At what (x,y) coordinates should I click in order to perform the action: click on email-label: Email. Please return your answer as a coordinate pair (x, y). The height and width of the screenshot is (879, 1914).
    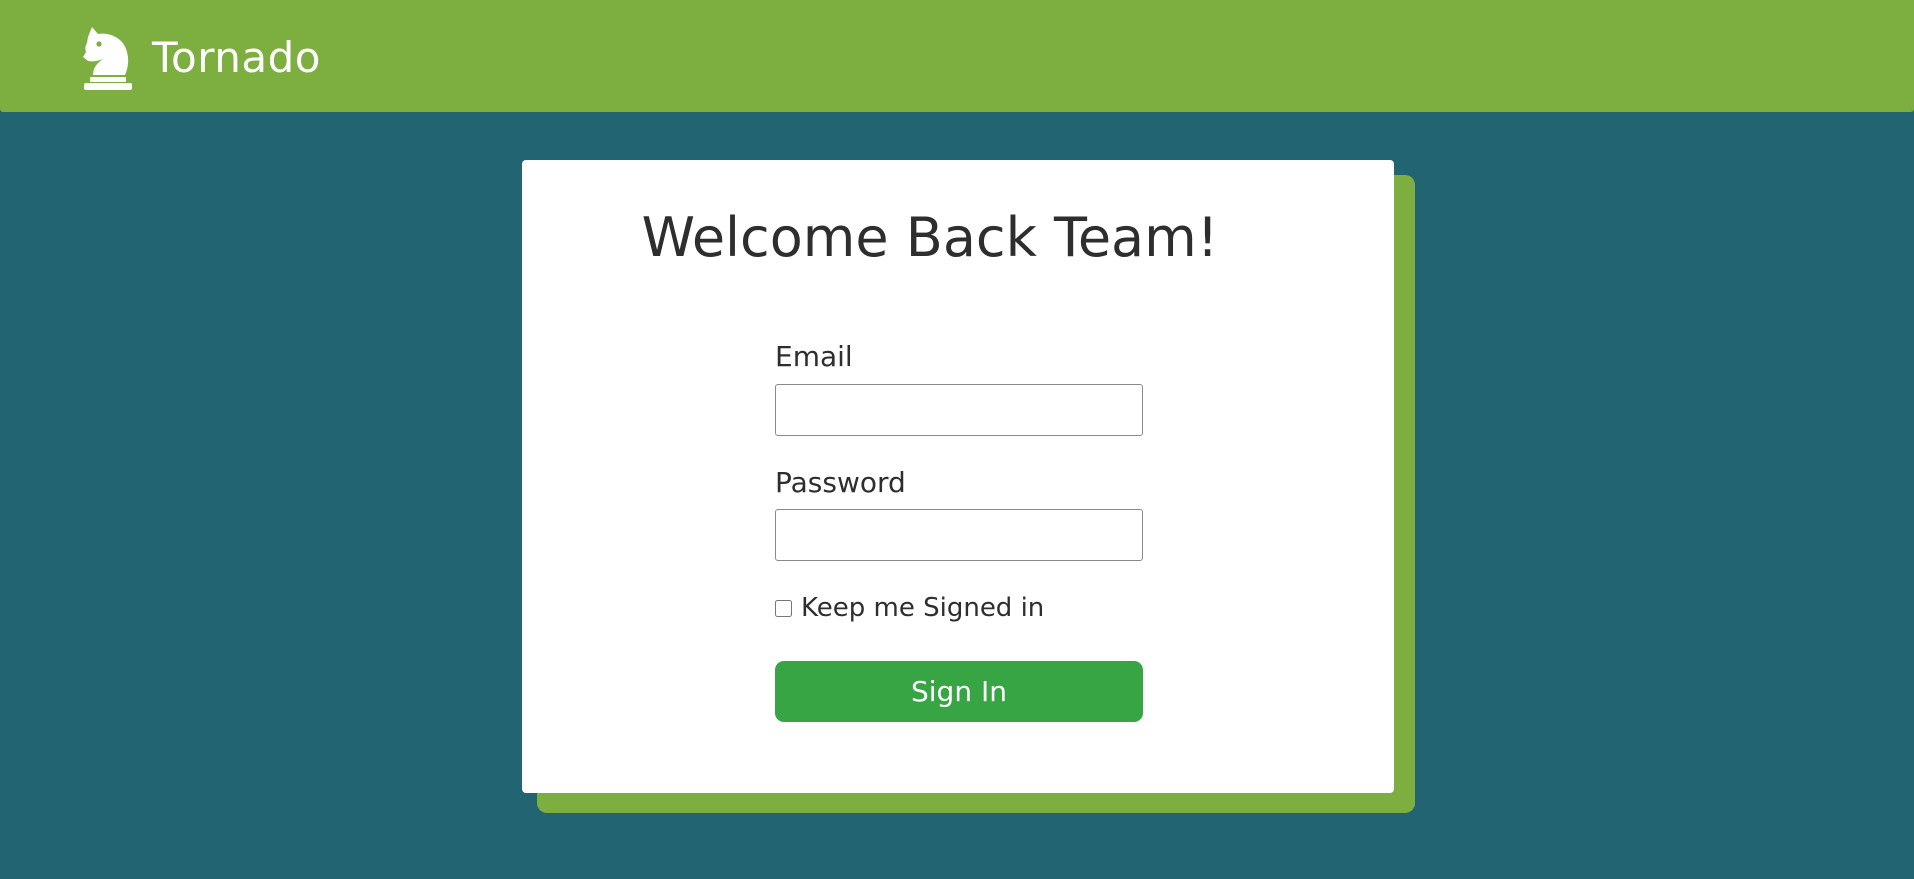
    Looking at the image, I should click on (814, 356).